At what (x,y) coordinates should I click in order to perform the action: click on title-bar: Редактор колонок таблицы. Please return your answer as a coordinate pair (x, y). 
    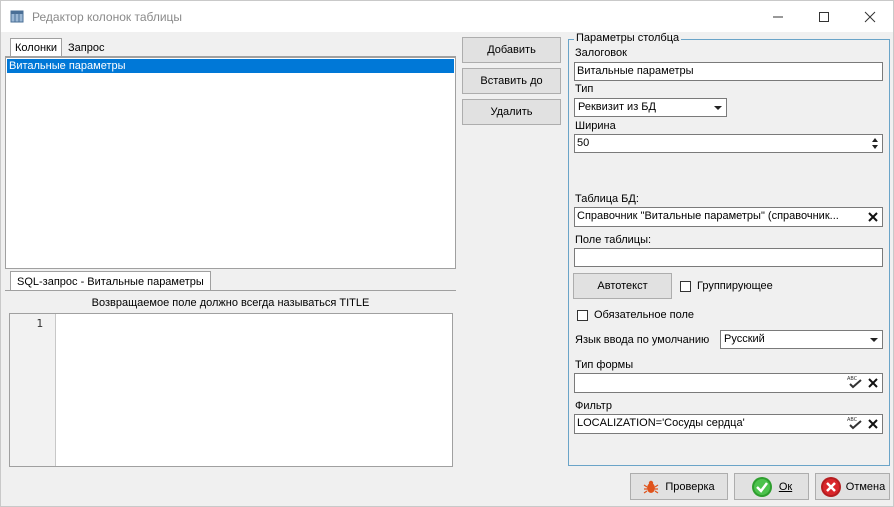
    Looking at the image, I should click on (447, 16).